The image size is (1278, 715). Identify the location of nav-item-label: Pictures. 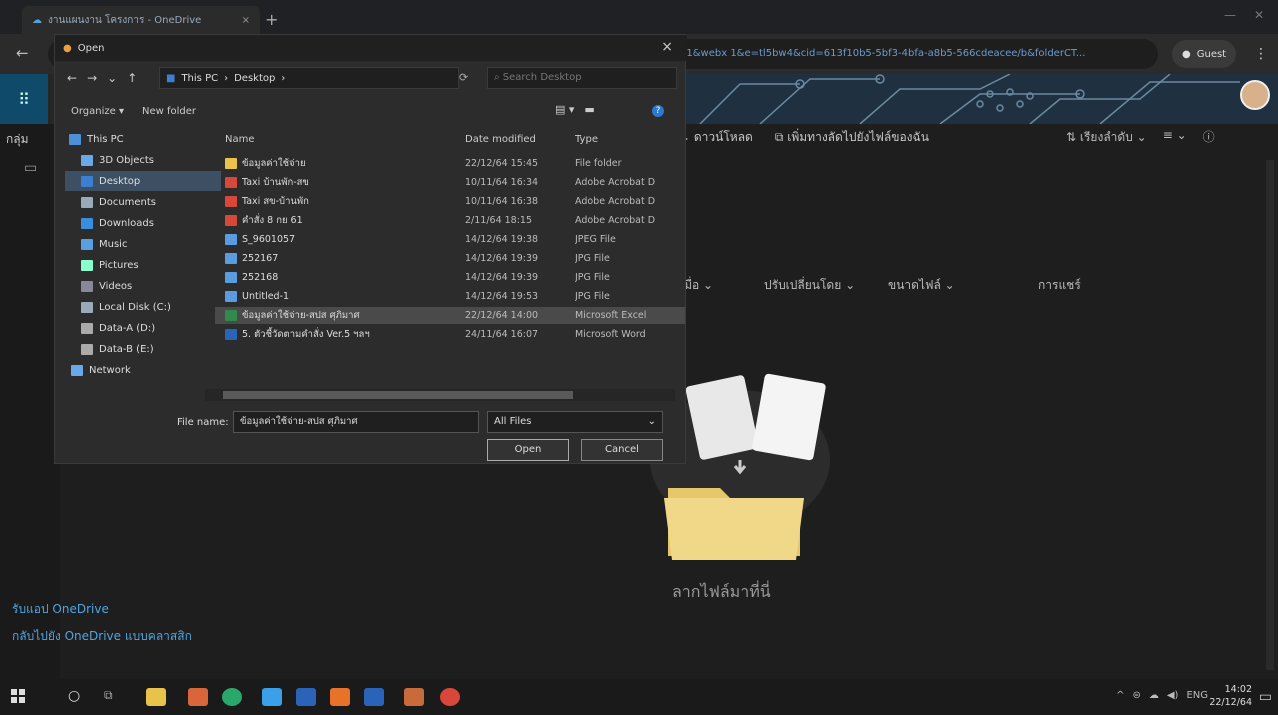
(119, 265).